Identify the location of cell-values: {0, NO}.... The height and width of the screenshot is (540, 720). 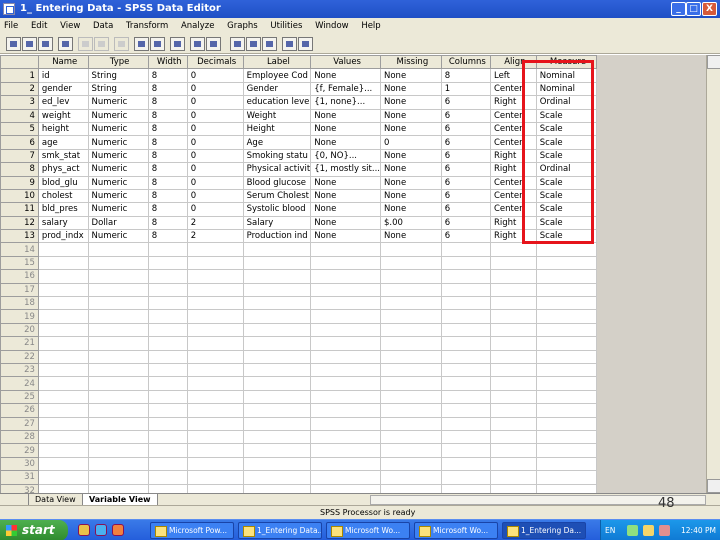
(345, 156).